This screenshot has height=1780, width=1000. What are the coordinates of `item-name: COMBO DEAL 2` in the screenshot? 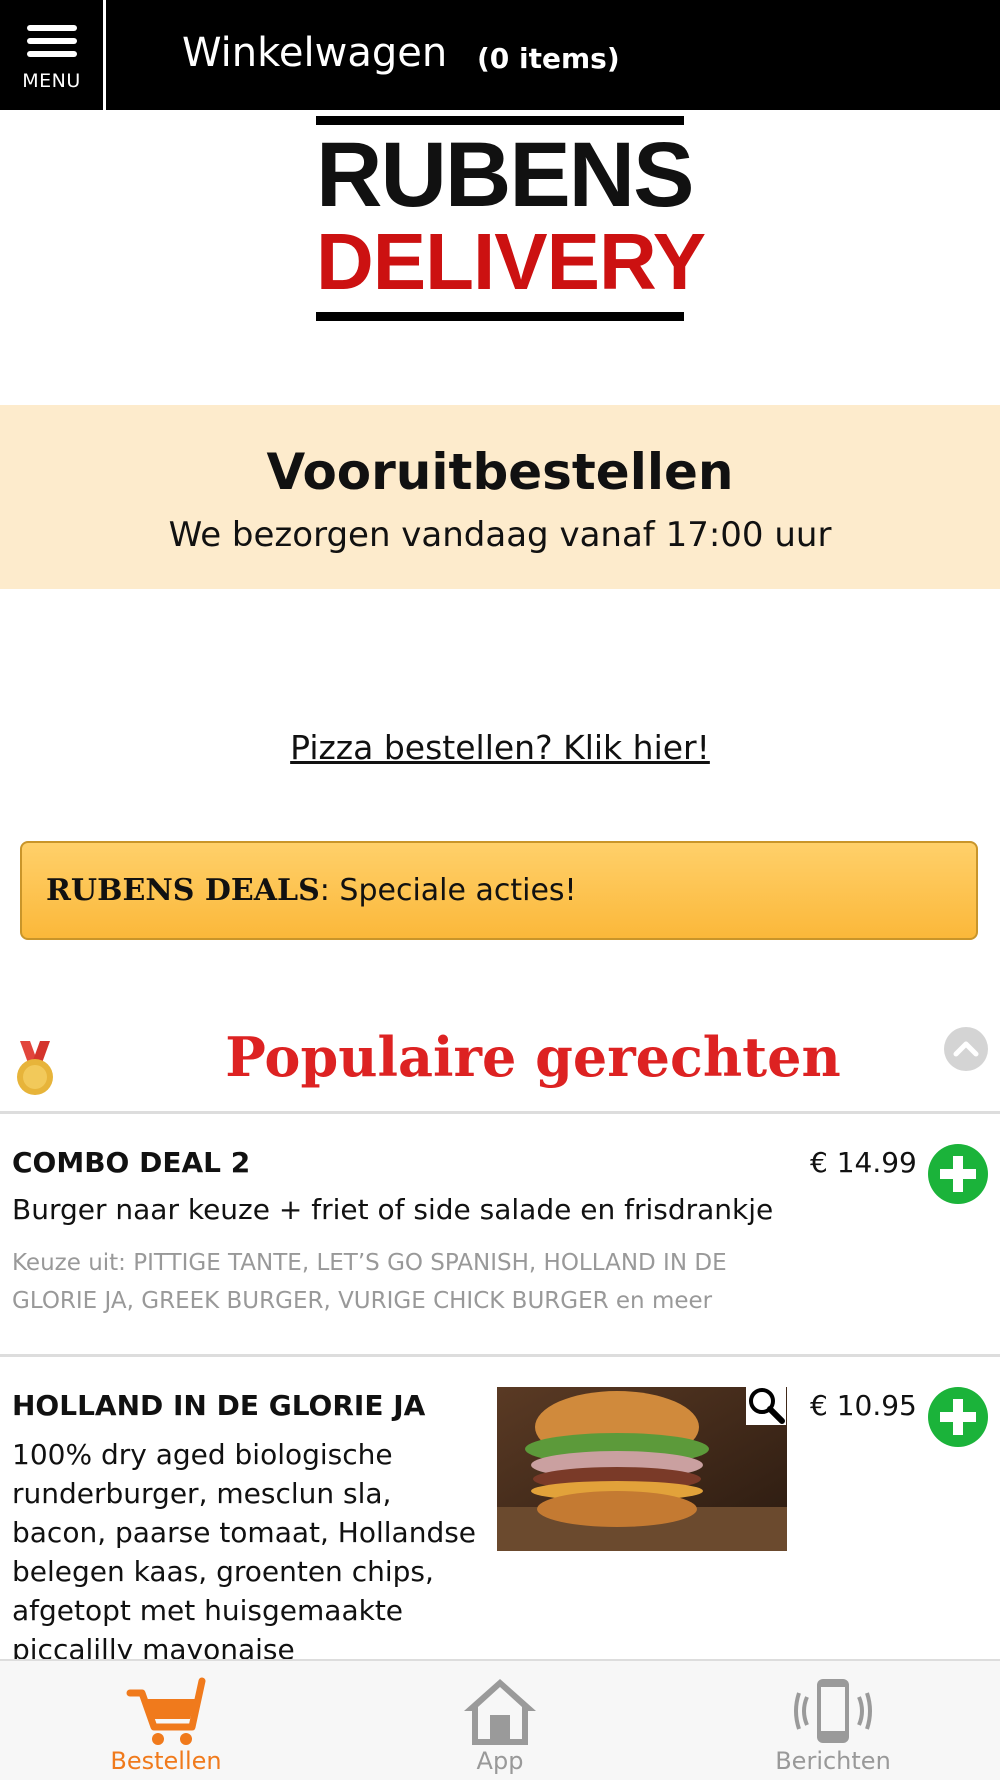 It's located at (131, 1162).